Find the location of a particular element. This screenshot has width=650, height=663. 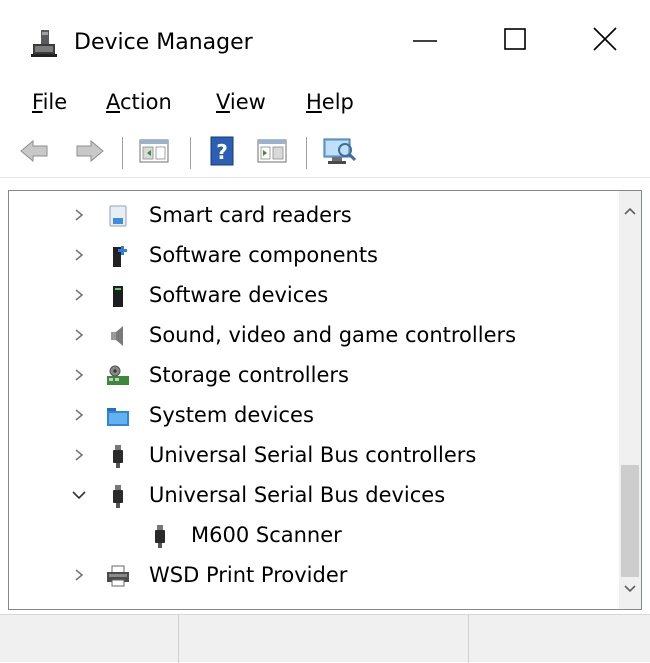

scan-hardware-icon is located at coordinates (340, 151).